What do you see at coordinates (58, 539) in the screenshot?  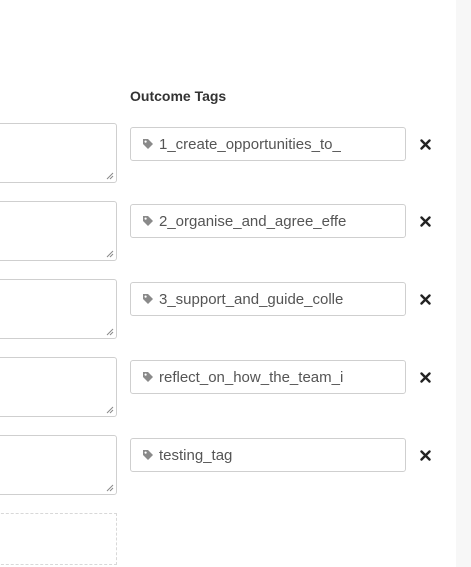 I see `empty-drop-zone` at bounding box center [58, 539].